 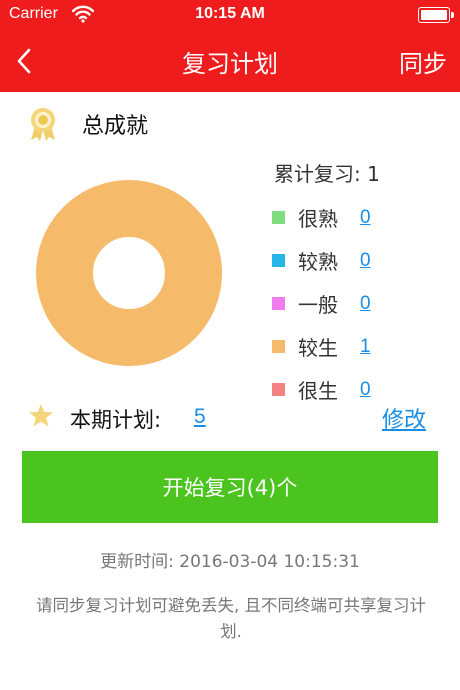 I want to click on legend-label: 很熟, so click(x=318, y=219).